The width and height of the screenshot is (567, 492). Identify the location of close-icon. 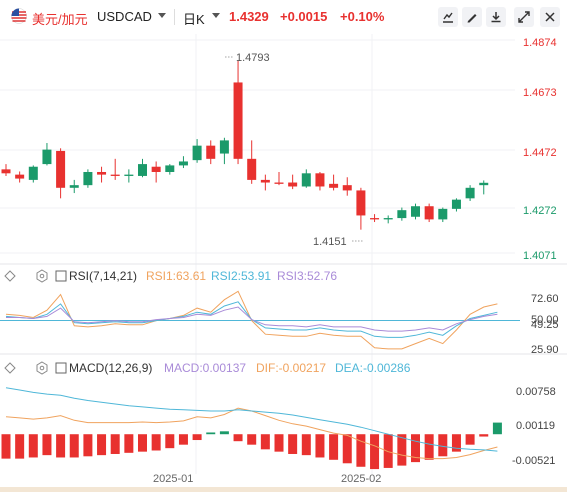
(550, 17).